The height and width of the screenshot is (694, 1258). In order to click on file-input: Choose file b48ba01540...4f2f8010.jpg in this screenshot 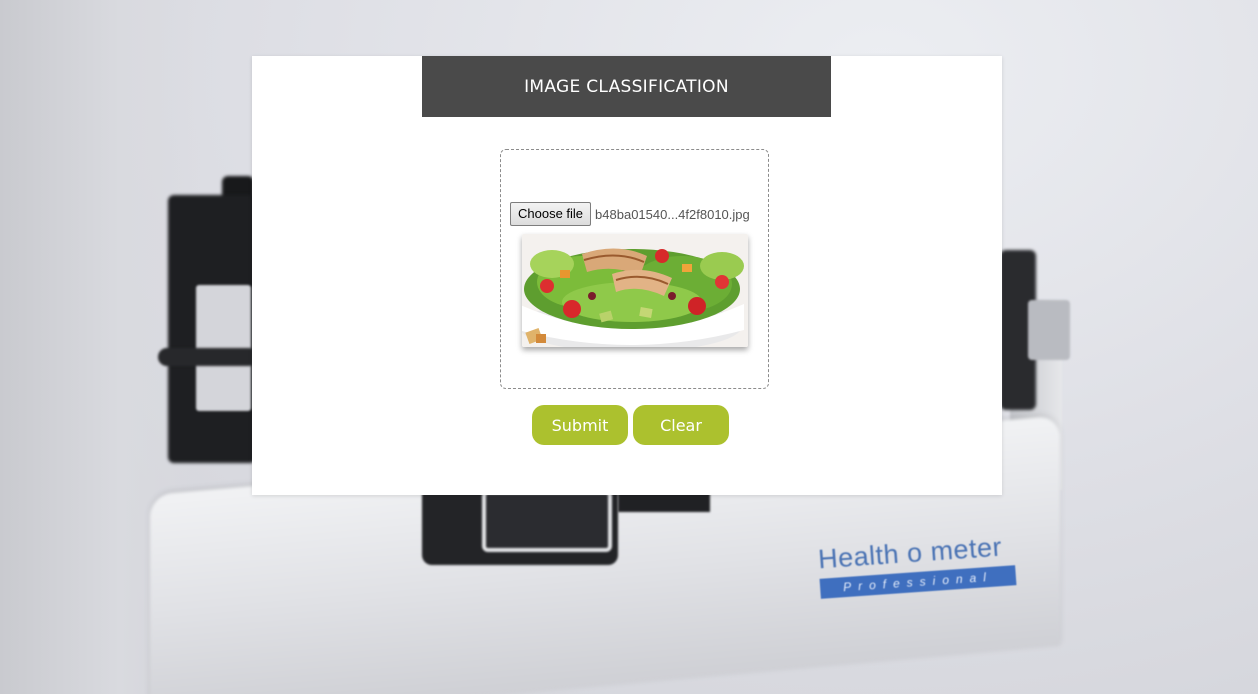, I will do `click(630, 214)`.